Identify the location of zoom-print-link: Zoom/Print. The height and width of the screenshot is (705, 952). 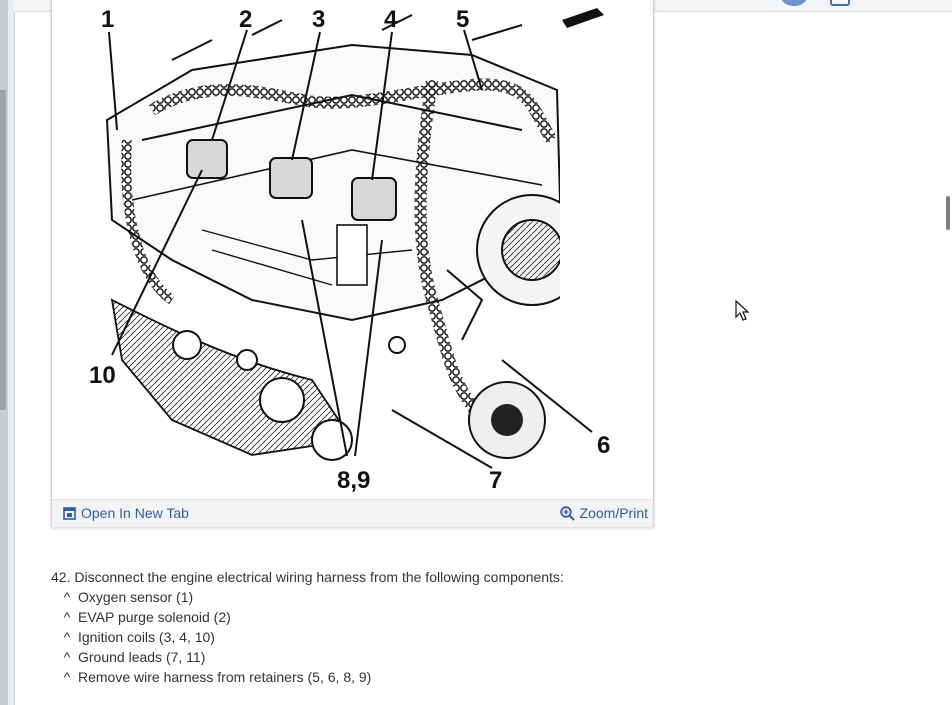
(603, 513).